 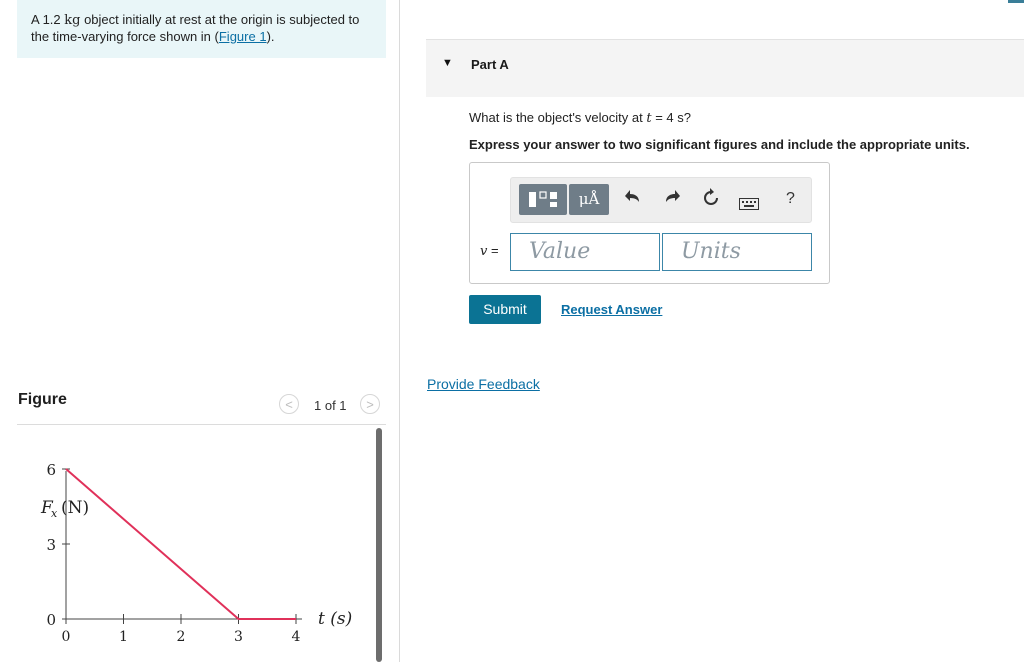 What do you see at coordinates (749, 204) in the screenshot?
I see `keyboard-icon` at bounding box center [749, 204].